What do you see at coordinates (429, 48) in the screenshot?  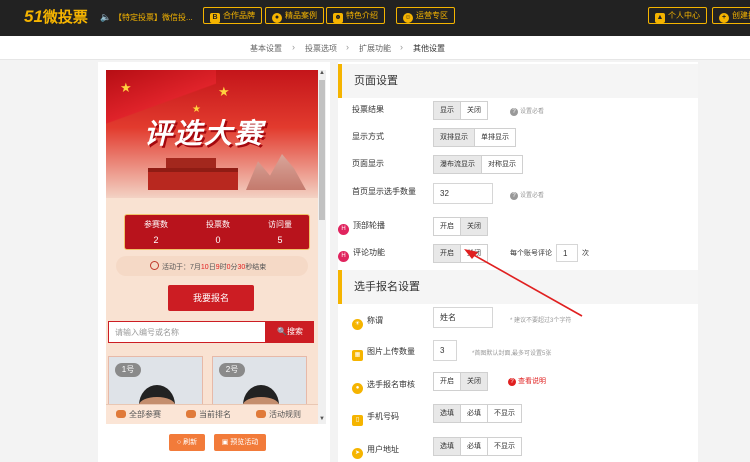 I see `breadcrumb-other-settings: 其他设置` at bounding box center [429, 48].